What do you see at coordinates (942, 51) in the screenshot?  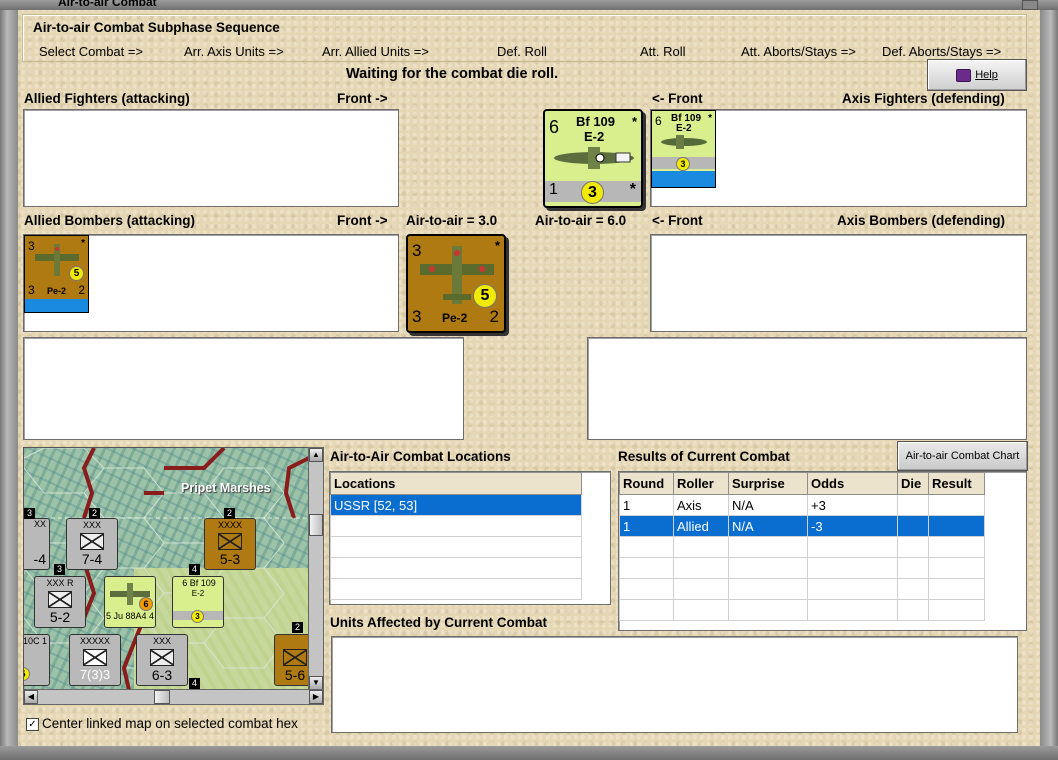 I see `step-def-aborts: Def. Aborts/Stays =>` at bounding box center [942, 51].